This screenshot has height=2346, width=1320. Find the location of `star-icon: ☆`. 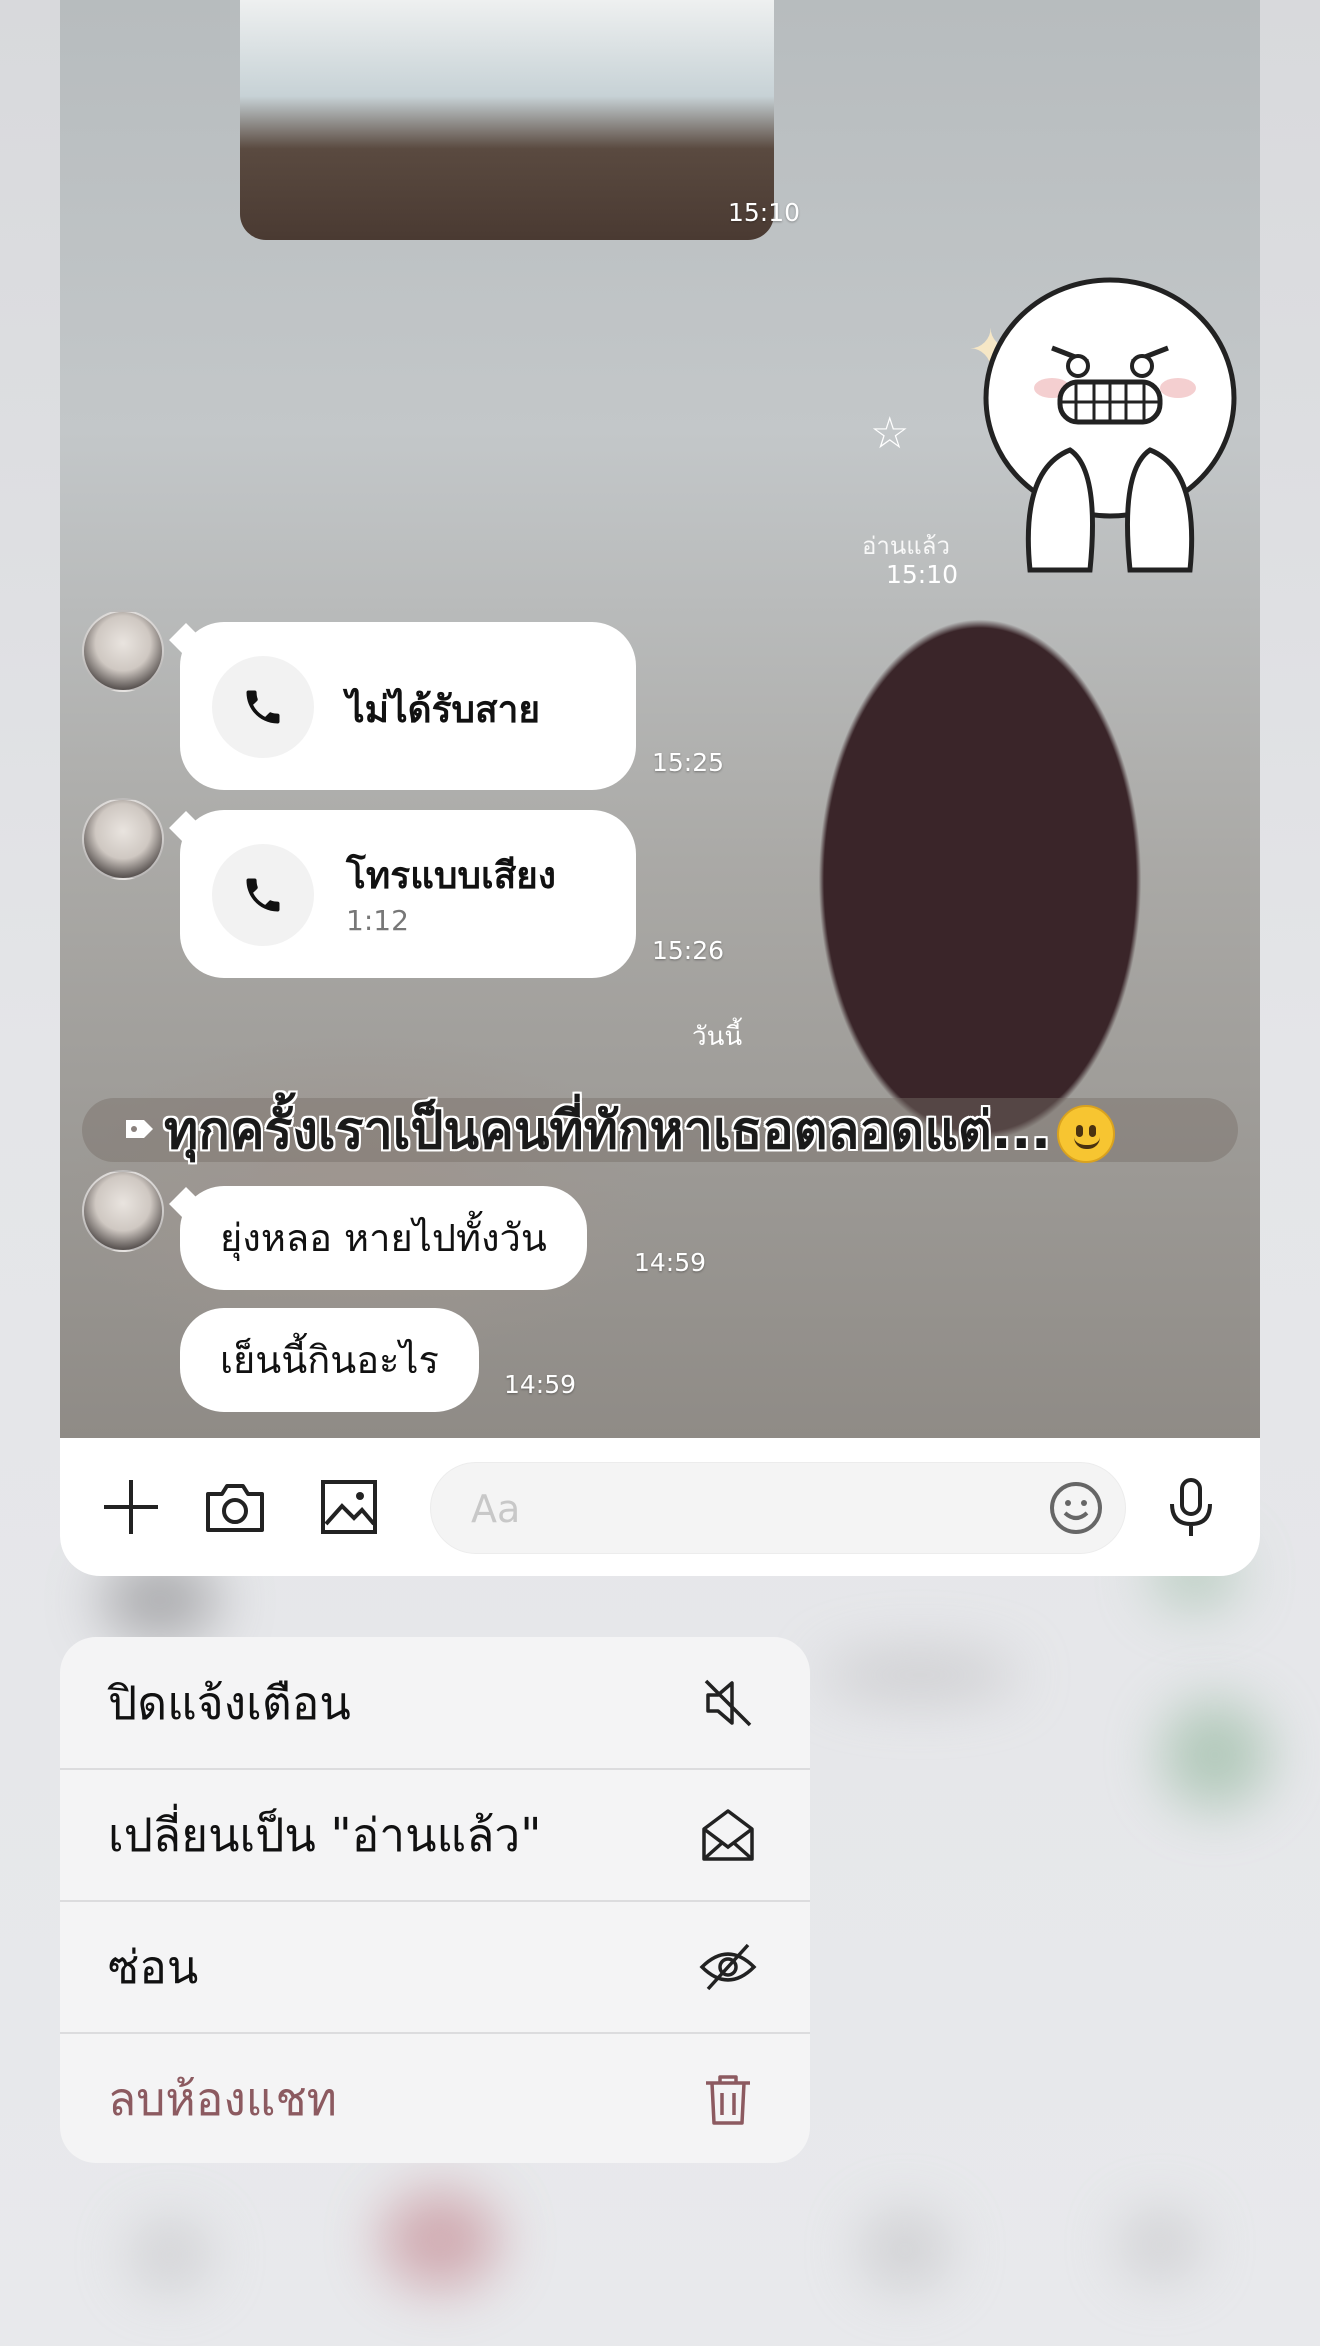

star-icon: ☆ is located at coordinates (890, 433).